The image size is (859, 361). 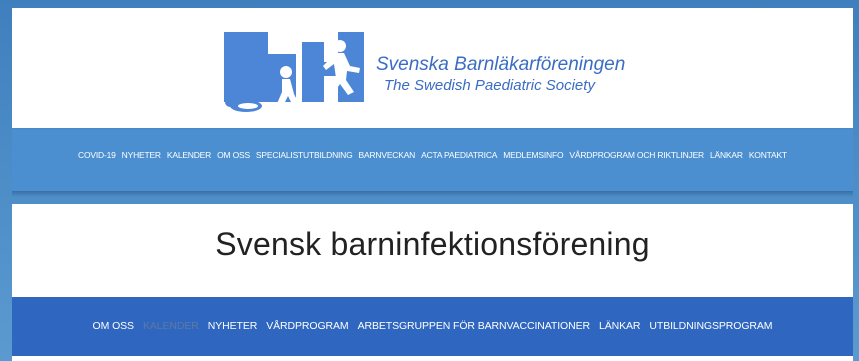 What do you see at coordinates (432, 244) in the screenshot?
I see `page-title: Svensk barninfektionsförening` at bounding box center [432, 244].